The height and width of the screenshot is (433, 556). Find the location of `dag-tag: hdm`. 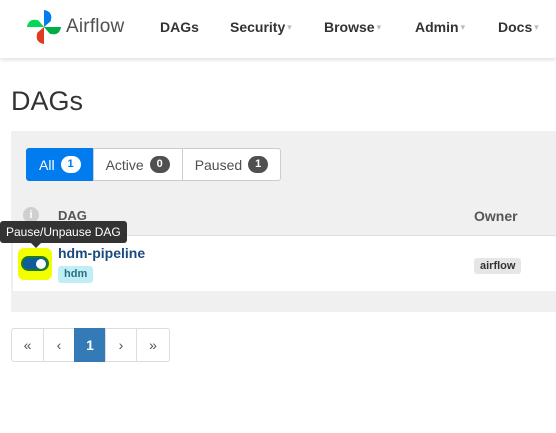

dag-tag: hdm is located at coordinates (76, 274).